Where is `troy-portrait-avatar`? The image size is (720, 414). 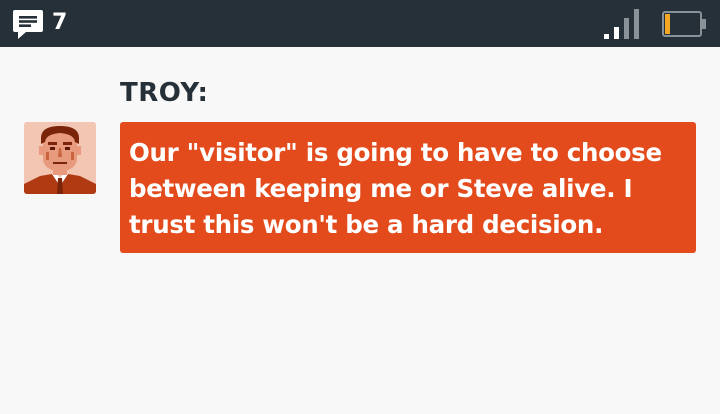
troy-portrait-avatar is located at coordinates (60, 158).